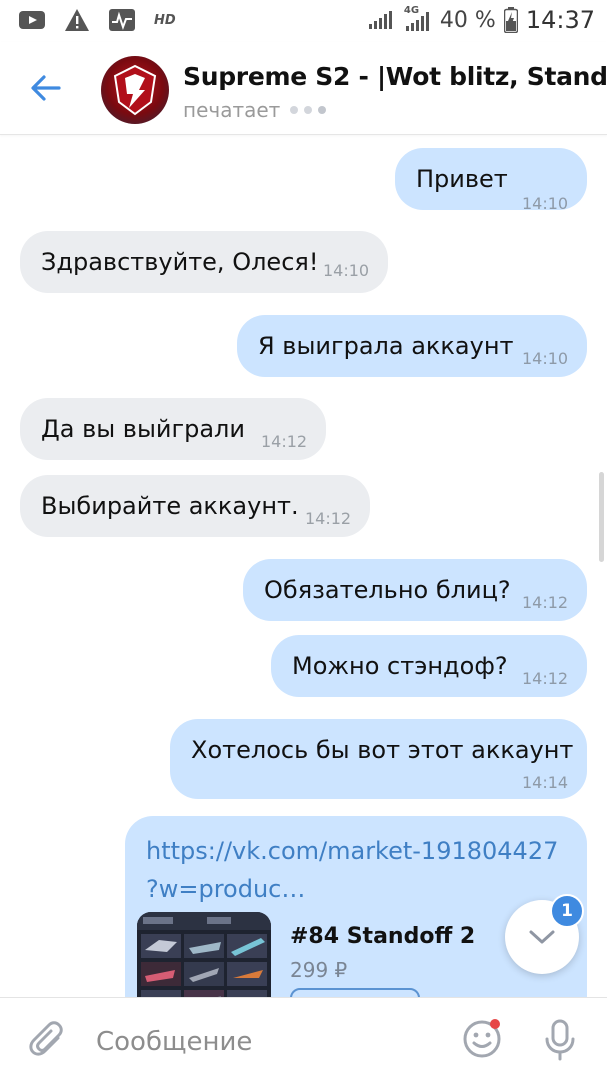 The image size is (607, 1081). I want to click on typing-status: печатает, so click(255, 110).